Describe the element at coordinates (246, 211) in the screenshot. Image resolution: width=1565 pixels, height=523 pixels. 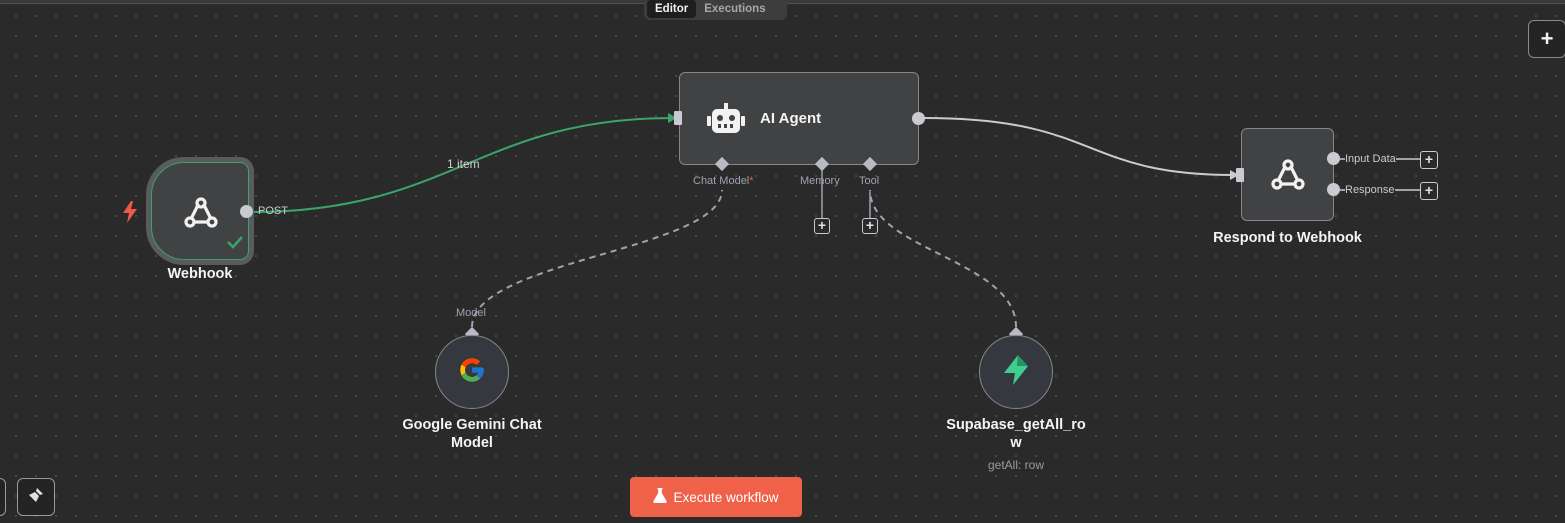
I see `webhook-output-handle` at that location.